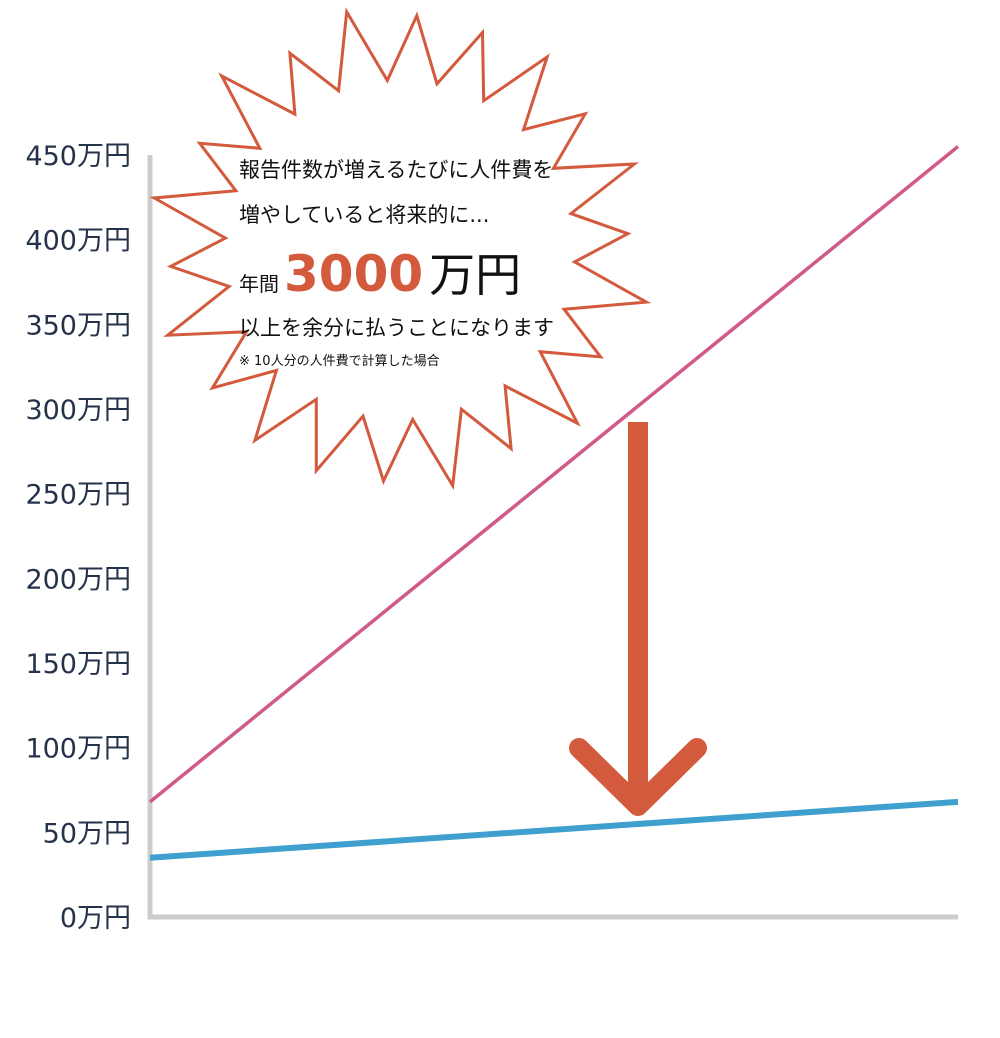 Image resolution: width=1000 pixels, height=1038 pixels. I want to click on y-tick-label: 450万円, so click(78, 156).